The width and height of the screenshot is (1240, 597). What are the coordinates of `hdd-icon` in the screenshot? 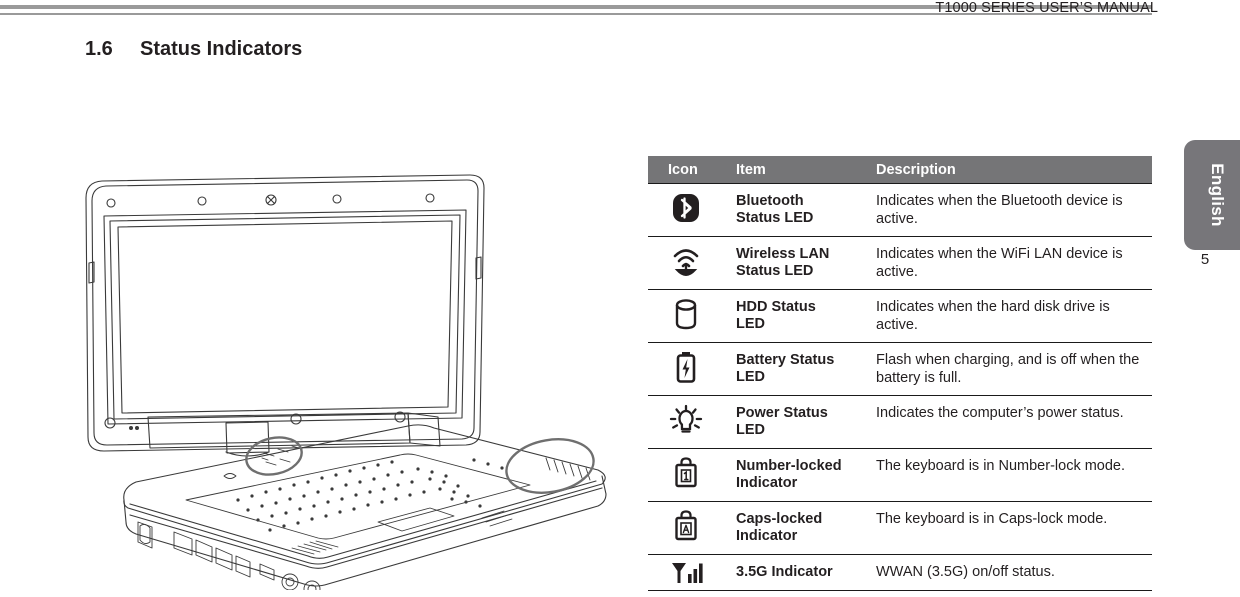 It's located at (692, 310).